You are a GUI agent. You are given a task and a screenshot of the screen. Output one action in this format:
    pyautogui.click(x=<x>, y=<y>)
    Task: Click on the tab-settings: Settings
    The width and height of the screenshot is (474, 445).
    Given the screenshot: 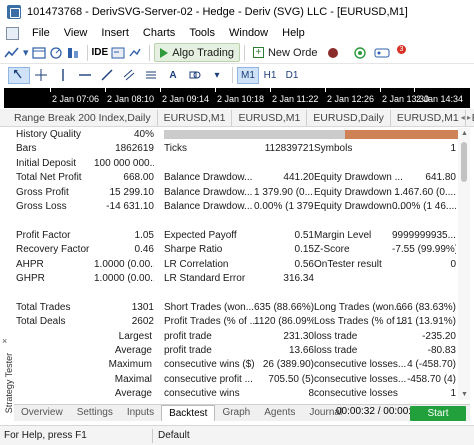 What is the action you would take?
    pyautogui.click(x=95, y=413)
    